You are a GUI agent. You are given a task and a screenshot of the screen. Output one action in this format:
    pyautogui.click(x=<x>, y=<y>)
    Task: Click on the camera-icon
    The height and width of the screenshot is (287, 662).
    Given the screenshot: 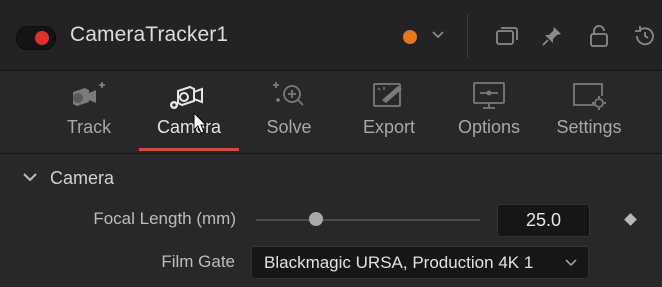 What is the action you would take?
    pyautogui.click(x=186, y=97)
    